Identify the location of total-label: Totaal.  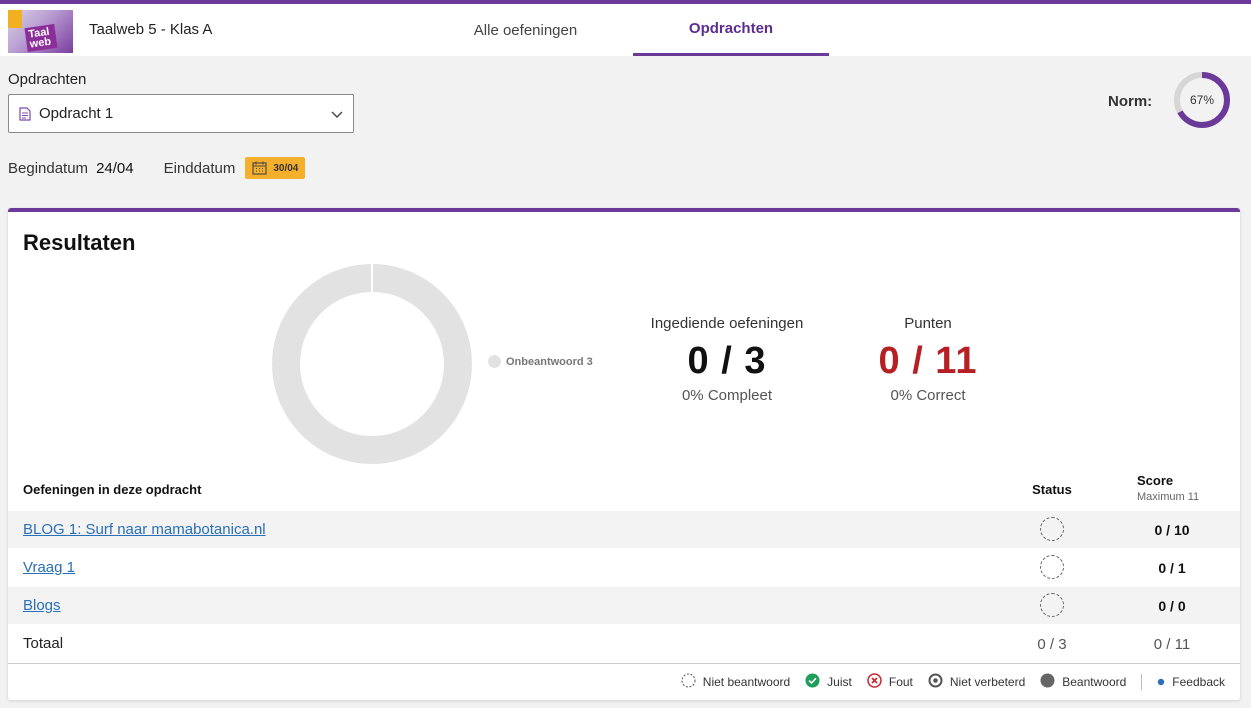
(43, 643).